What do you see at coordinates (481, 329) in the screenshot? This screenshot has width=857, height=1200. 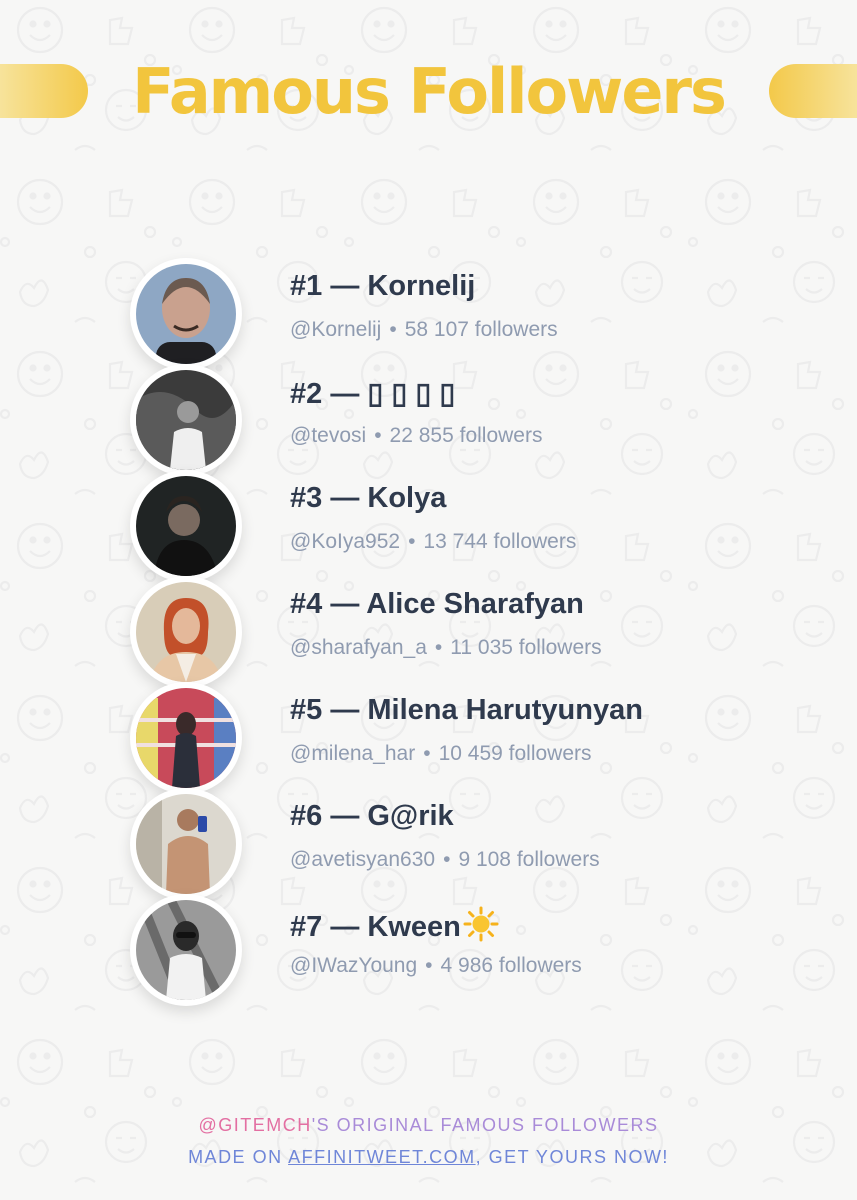 I see `follower-count: 58 107 followers` at bounding box center [481, 329].